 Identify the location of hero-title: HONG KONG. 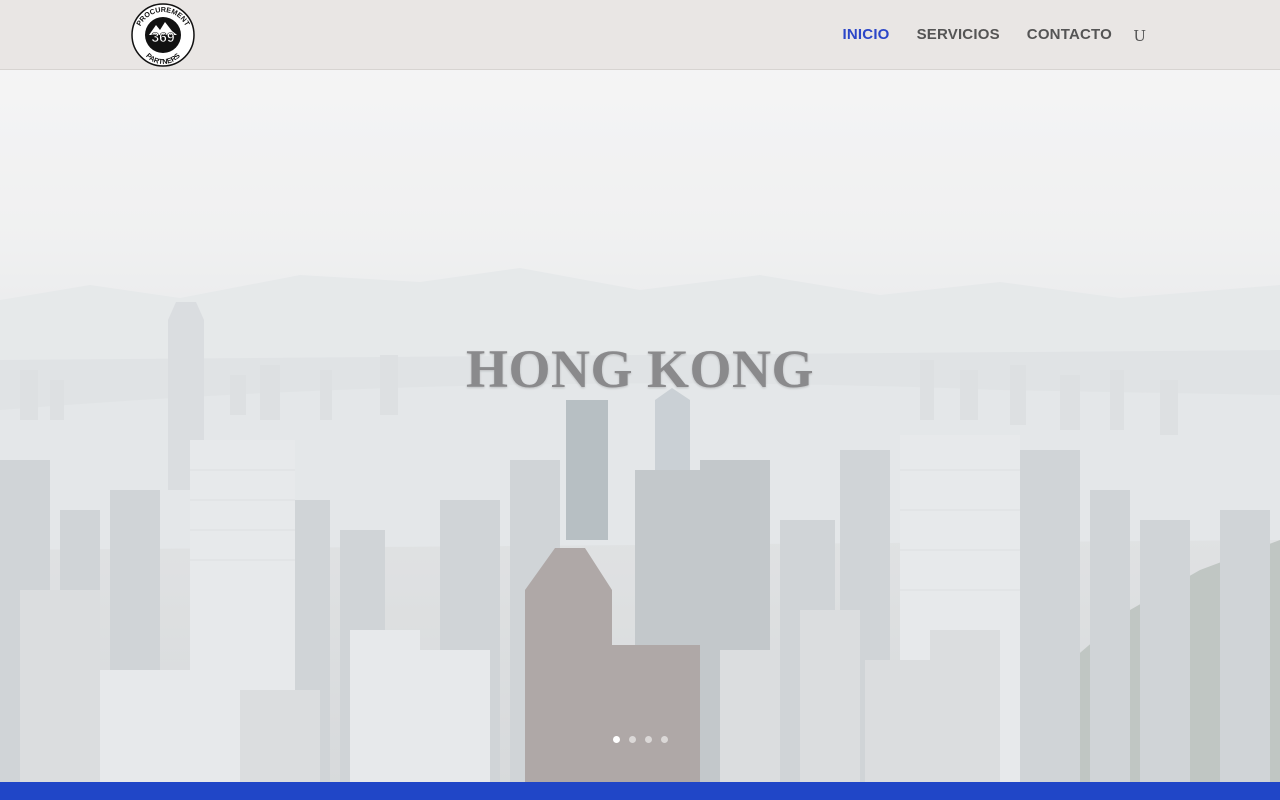
(639, 369).